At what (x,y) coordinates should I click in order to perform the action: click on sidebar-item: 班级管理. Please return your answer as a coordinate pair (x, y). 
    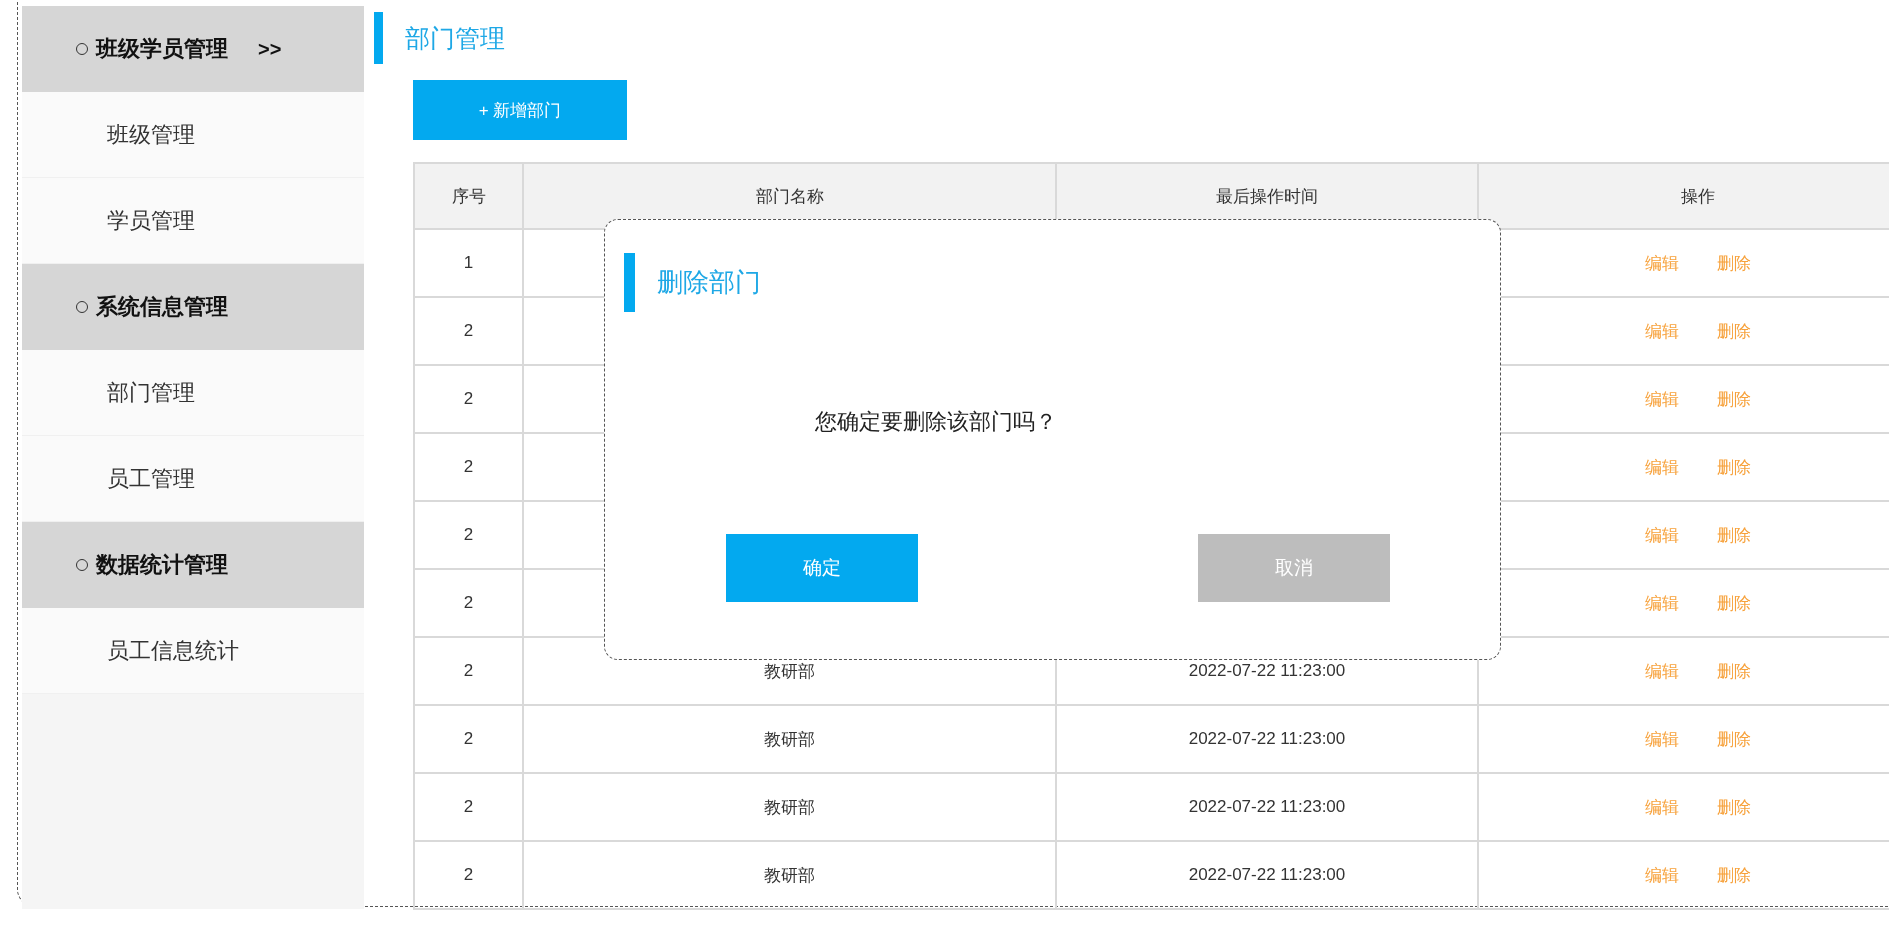
    Looking at the image, I should click on (193, 135).